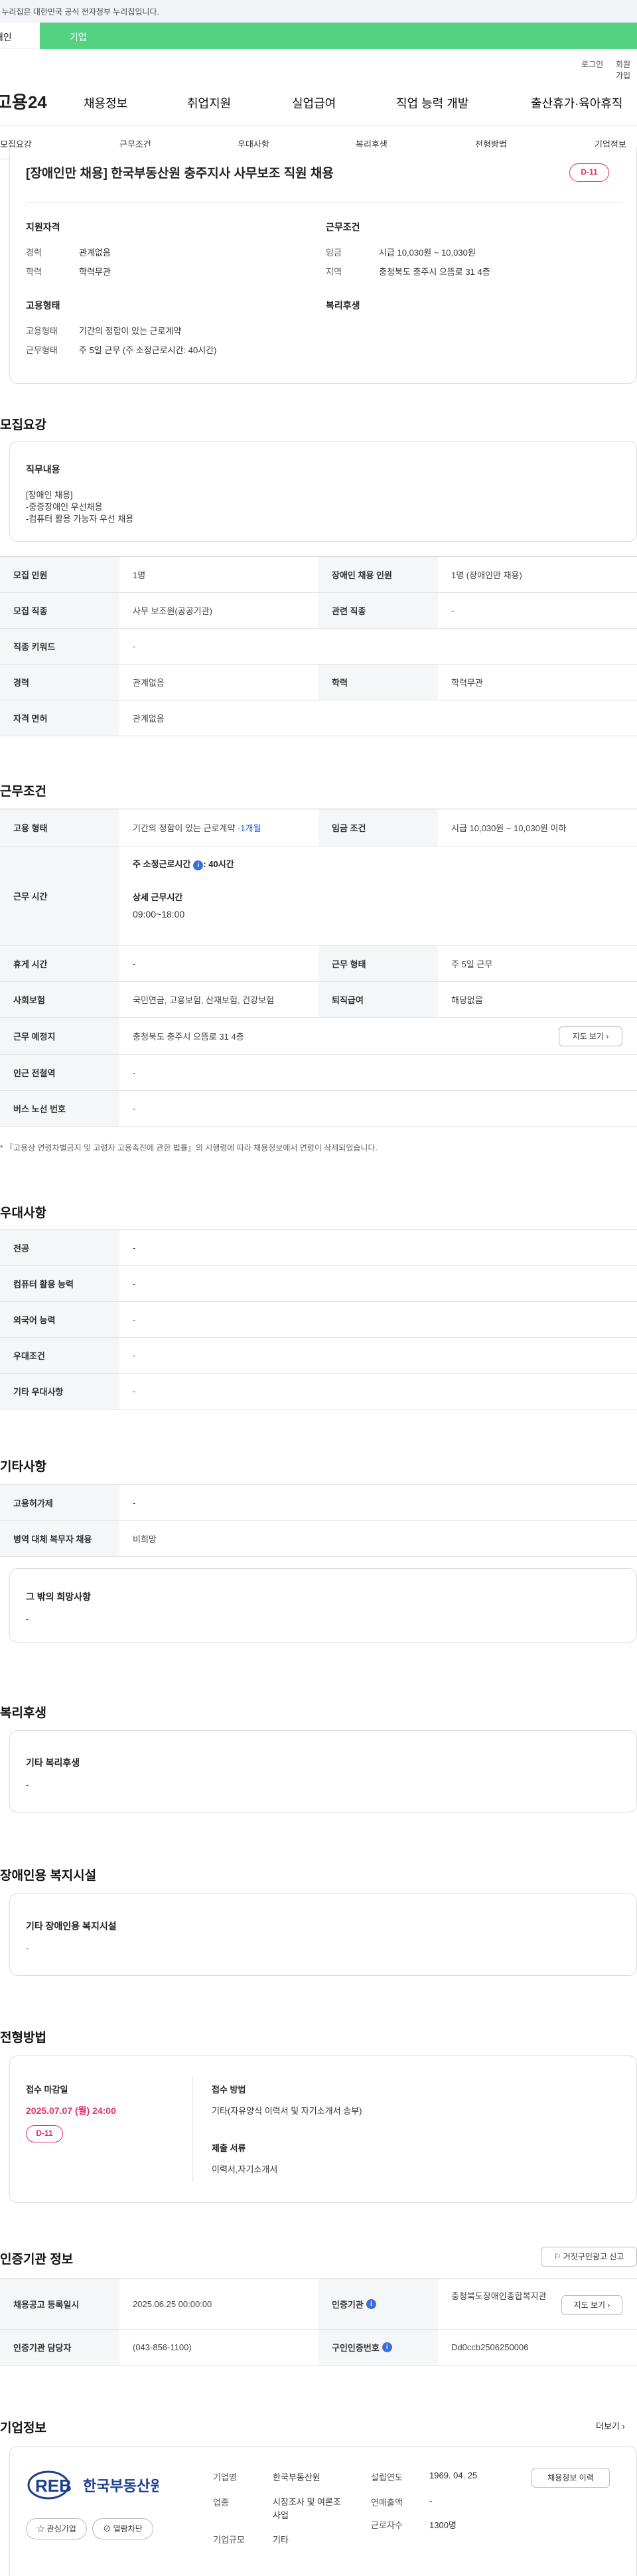 This screenshot has height=2576, width=637. Describe the element at coordinates (319, 1503) in the screenshot. I see `table-row: 고용허가제 -` at that location.